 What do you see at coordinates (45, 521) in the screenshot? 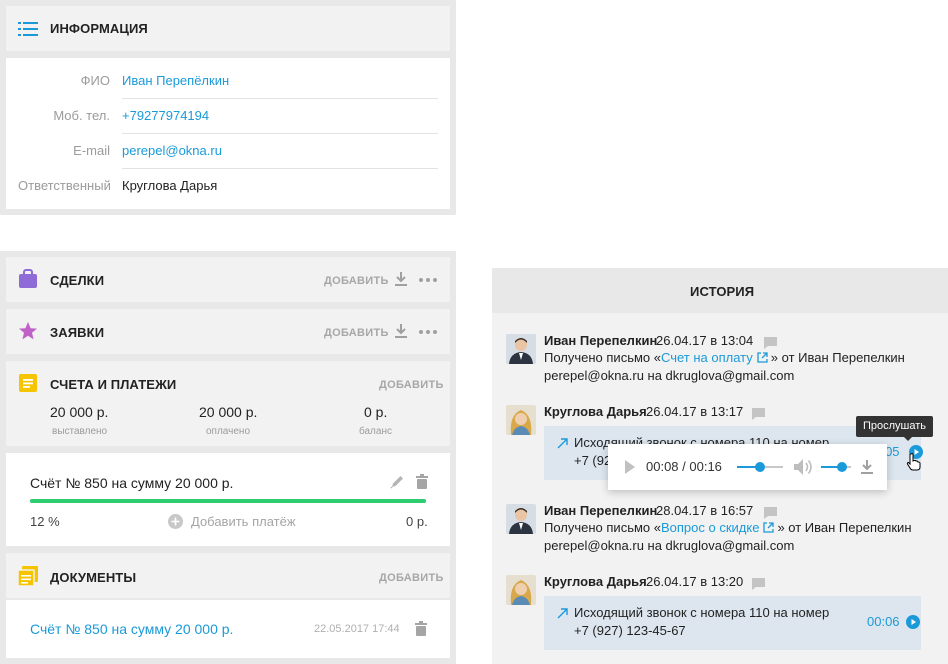
I see `invoice-percent: 12 %` at bounding box center [45, 521].